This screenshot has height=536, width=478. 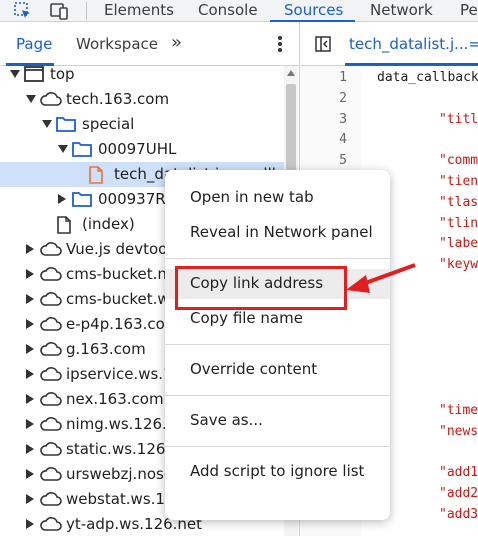 I want to click on editor-tabs: tech_datalist.j...=d, so click(x=389, y=44).